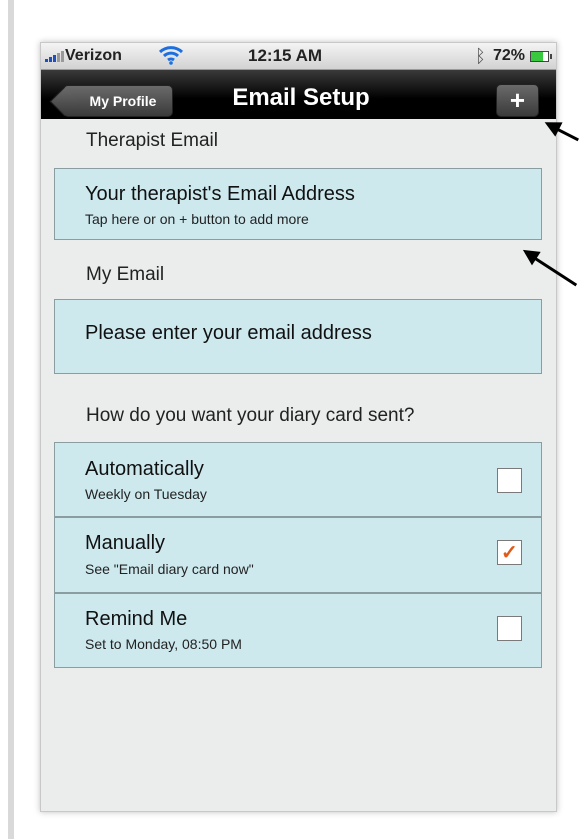 Image resolution: width=585 pixels, height=839 pixels. Describe the element at coordinates (220, 194) in the screenshot. I see `therapist-email-title: Your therapist's Email Address` at that location.